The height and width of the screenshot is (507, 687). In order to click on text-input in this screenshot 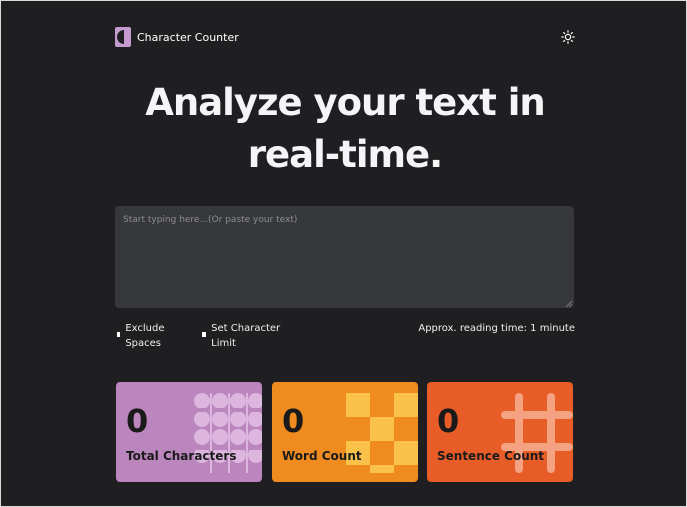, I will do `click(344, 257)`.